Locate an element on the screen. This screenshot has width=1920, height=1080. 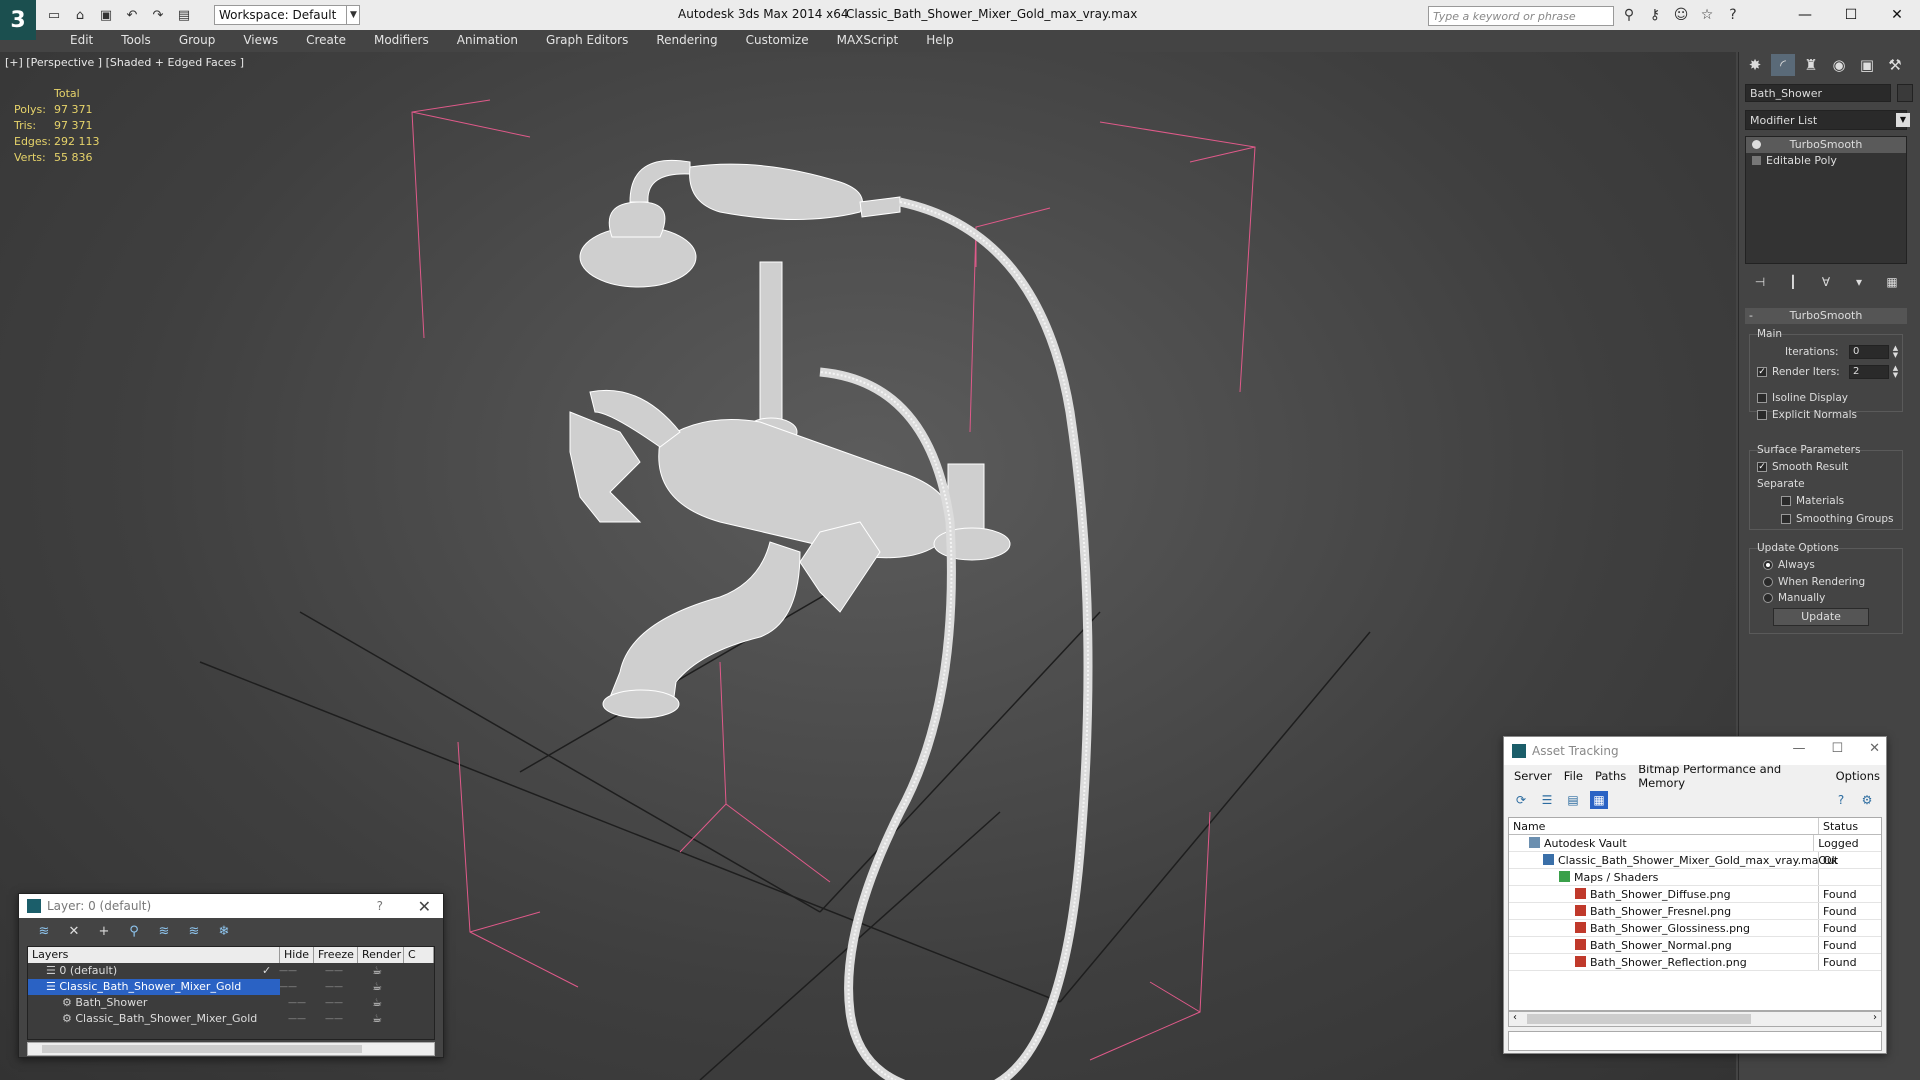
stack-item-turbosmooth: TurboSmooth is located at coordinates (1826, 145).